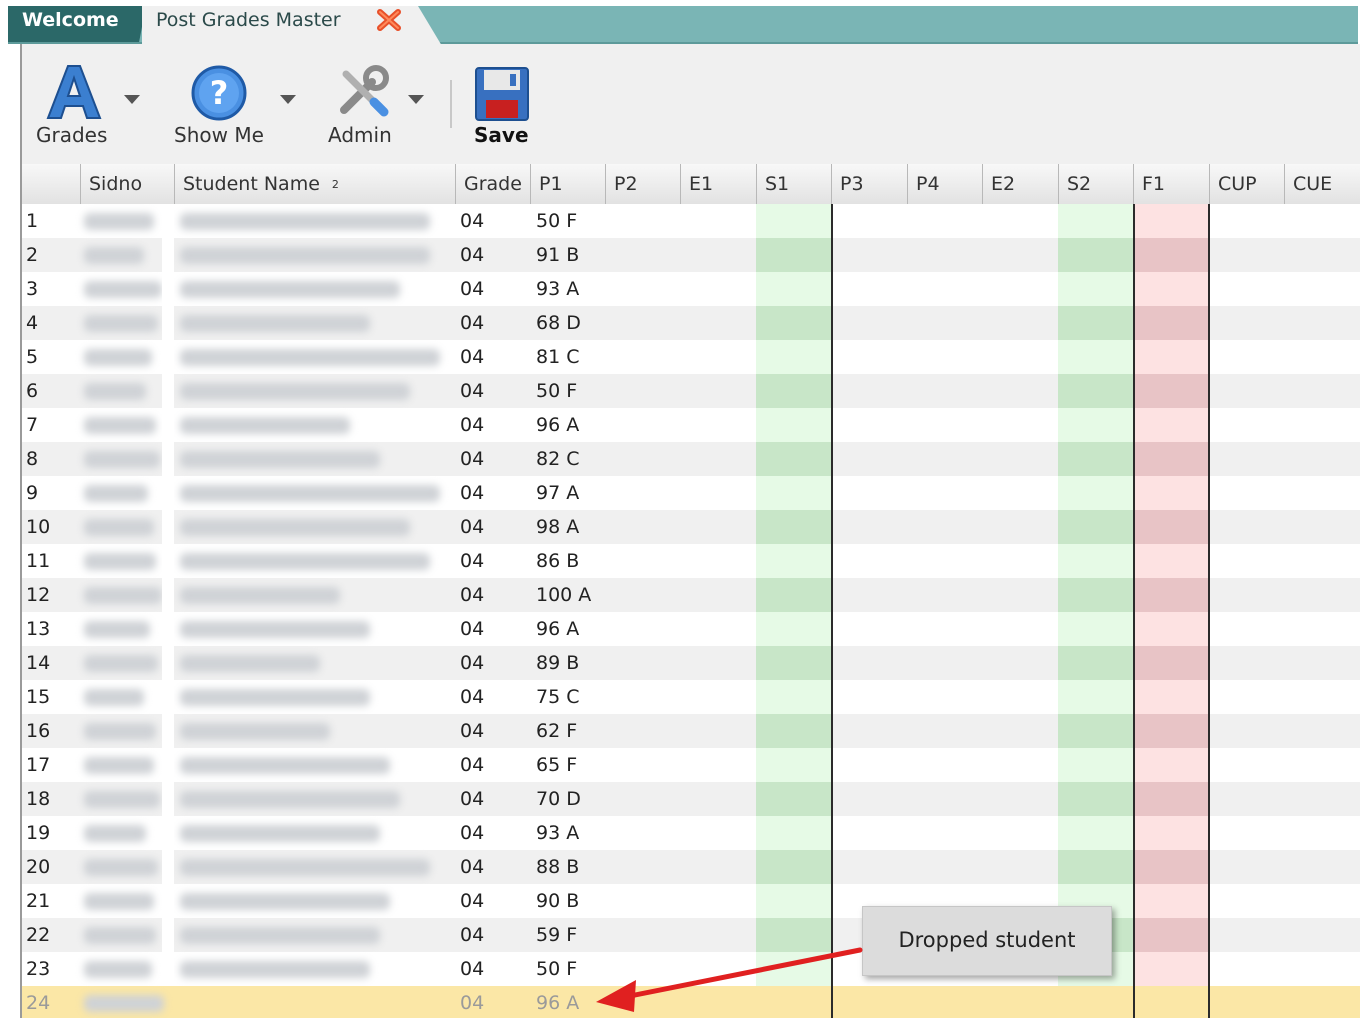 The width and height of the screenshot is (1364, 1020). What do you see at coordinates (581, 561) in the screenshot?
I see `p1-grade-cell: 86 B` at bounding box center [581, 561].